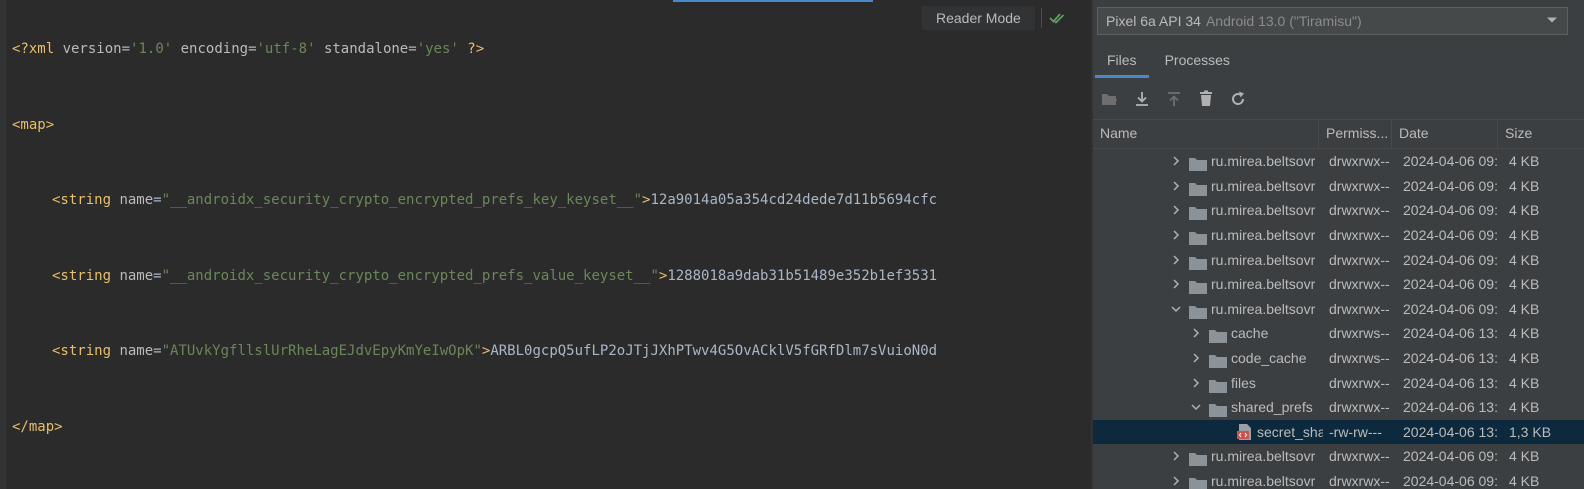  What do you see at coordinates (1197, 60) in the screenshot?
I see `tab-processes: Processes` at bounding box center [1197, 60].